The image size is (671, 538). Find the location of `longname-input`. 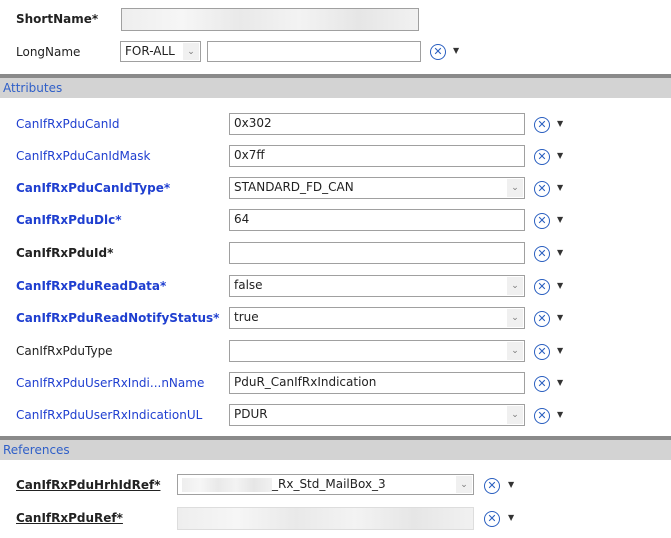

longname-input is located at coordinates (314, 51).